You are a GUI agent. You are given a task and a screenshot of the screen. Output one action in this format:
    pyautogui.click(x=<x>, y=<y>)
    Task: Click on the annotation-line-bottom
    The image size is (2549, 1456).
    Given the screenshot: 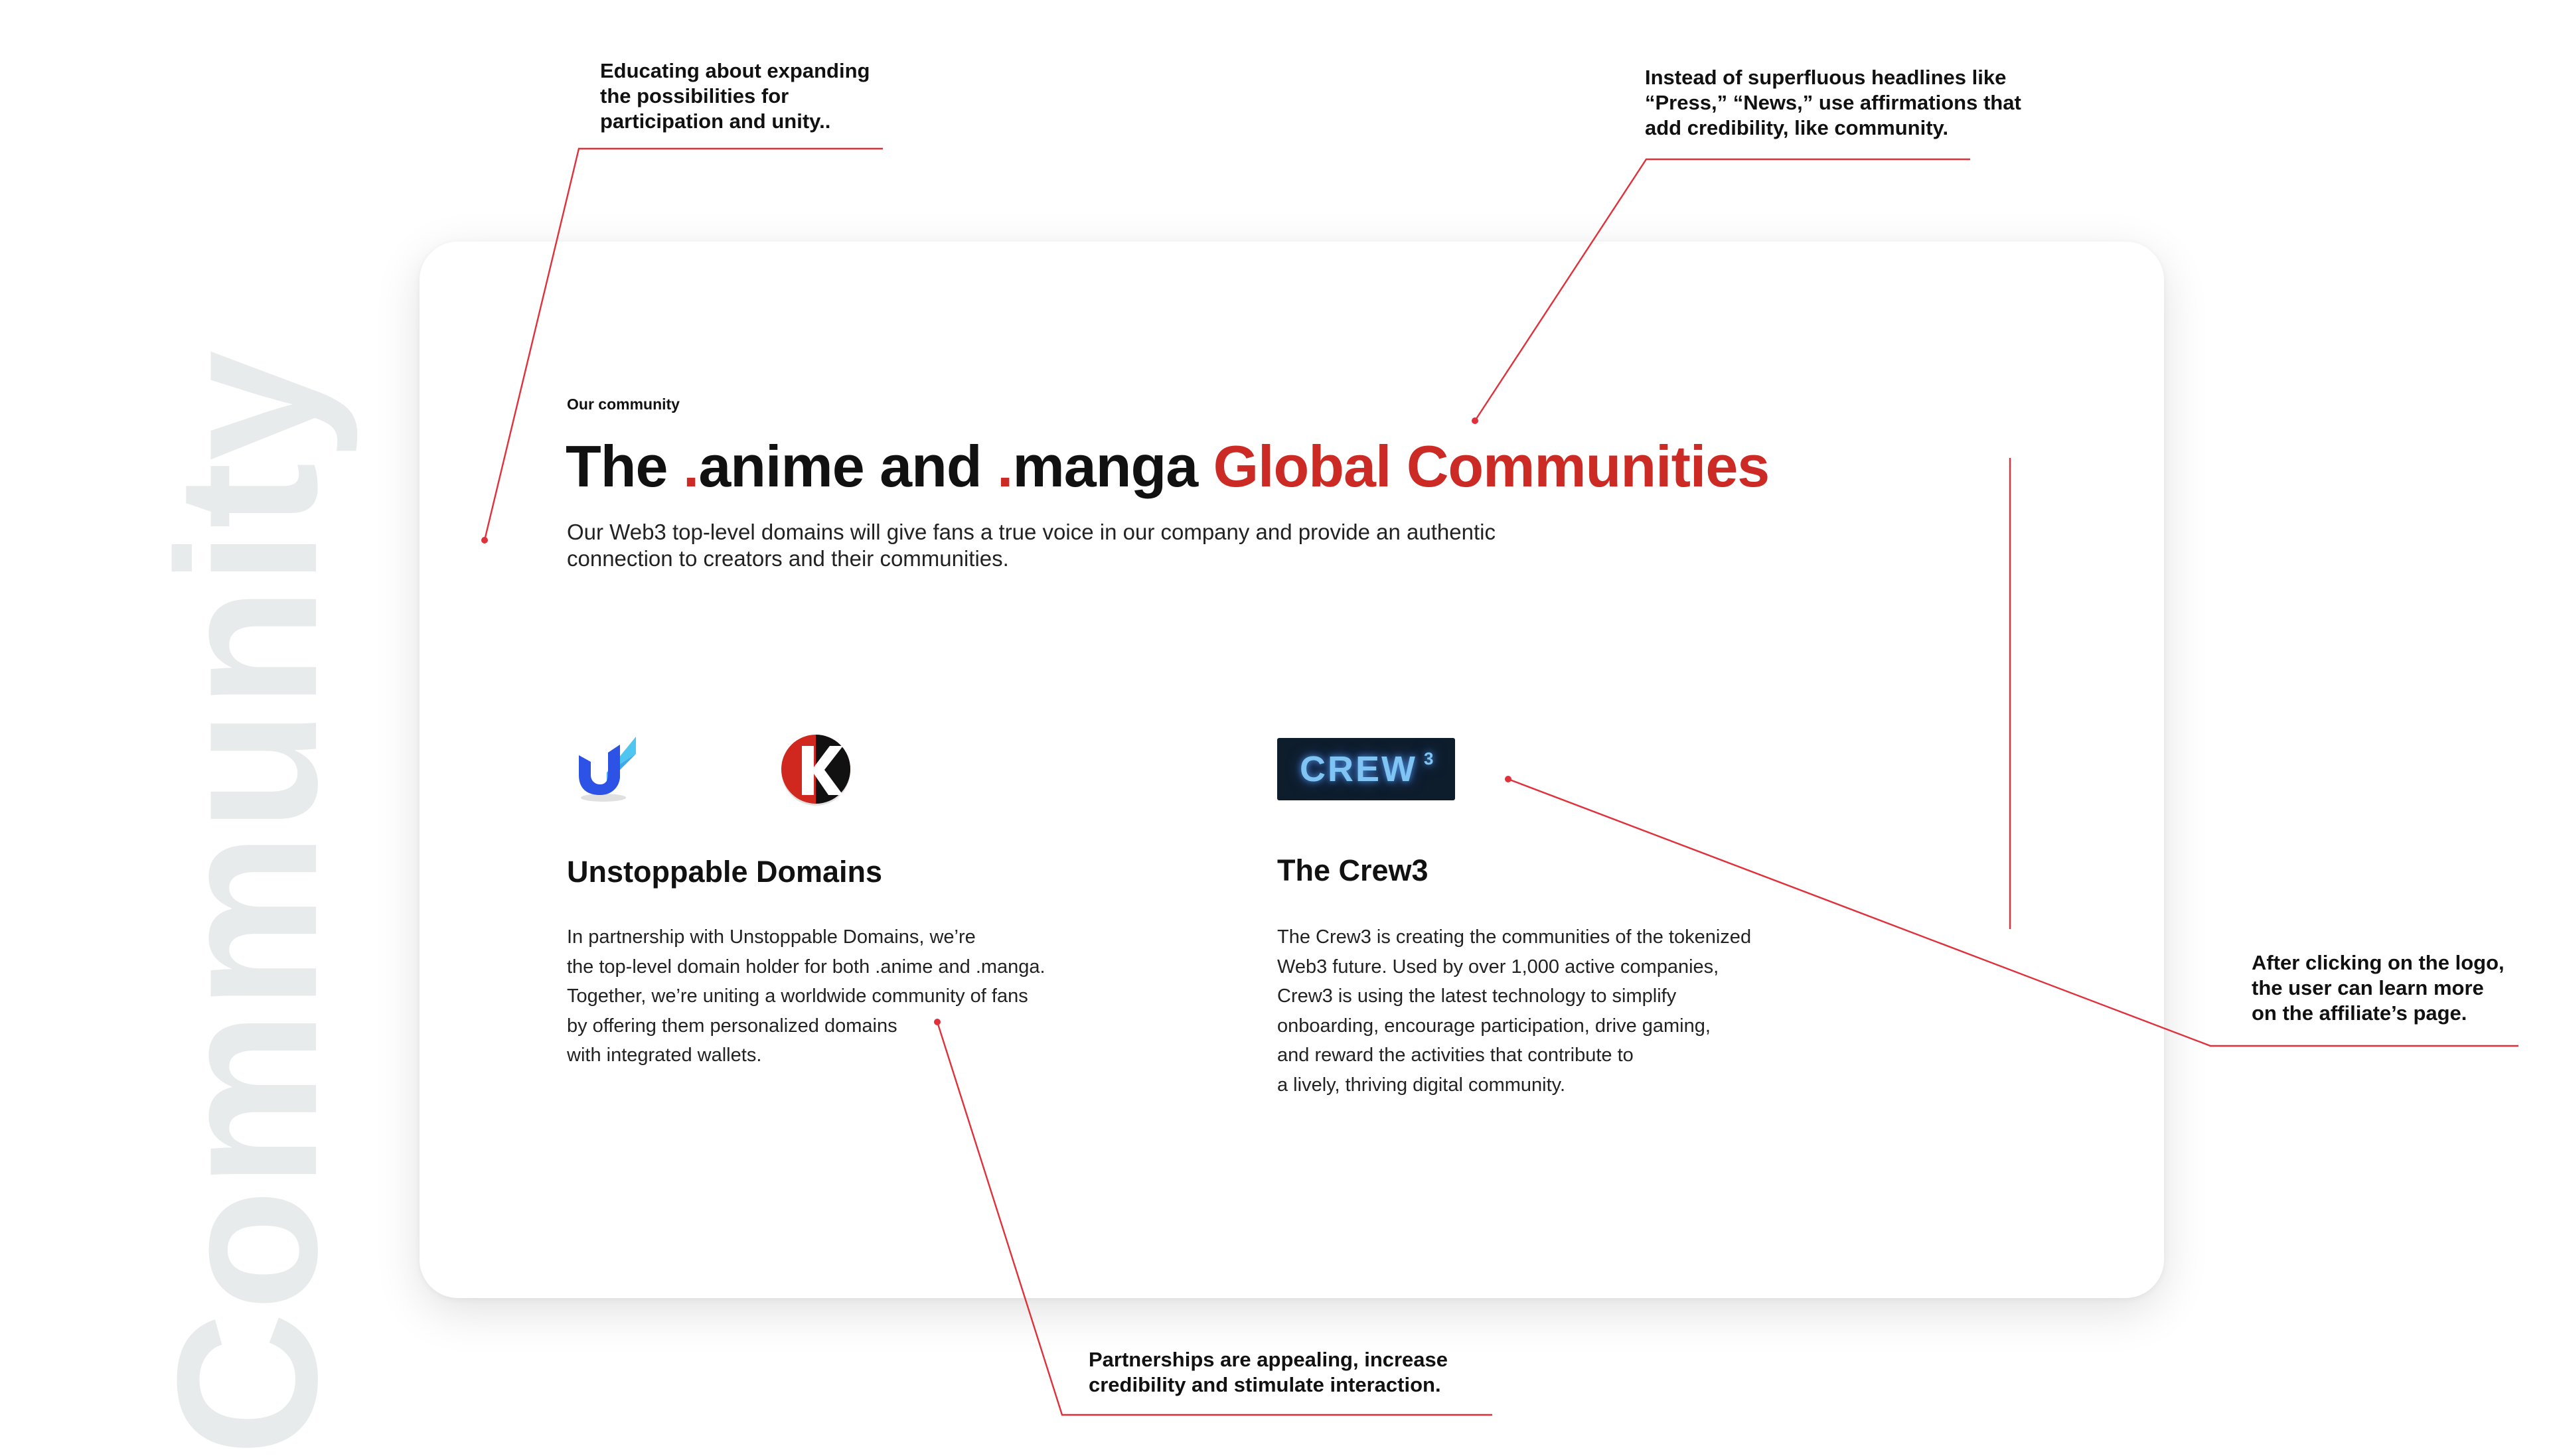 What is the action you would take?
    pyautogui.click(x=1214, y=1218)
    